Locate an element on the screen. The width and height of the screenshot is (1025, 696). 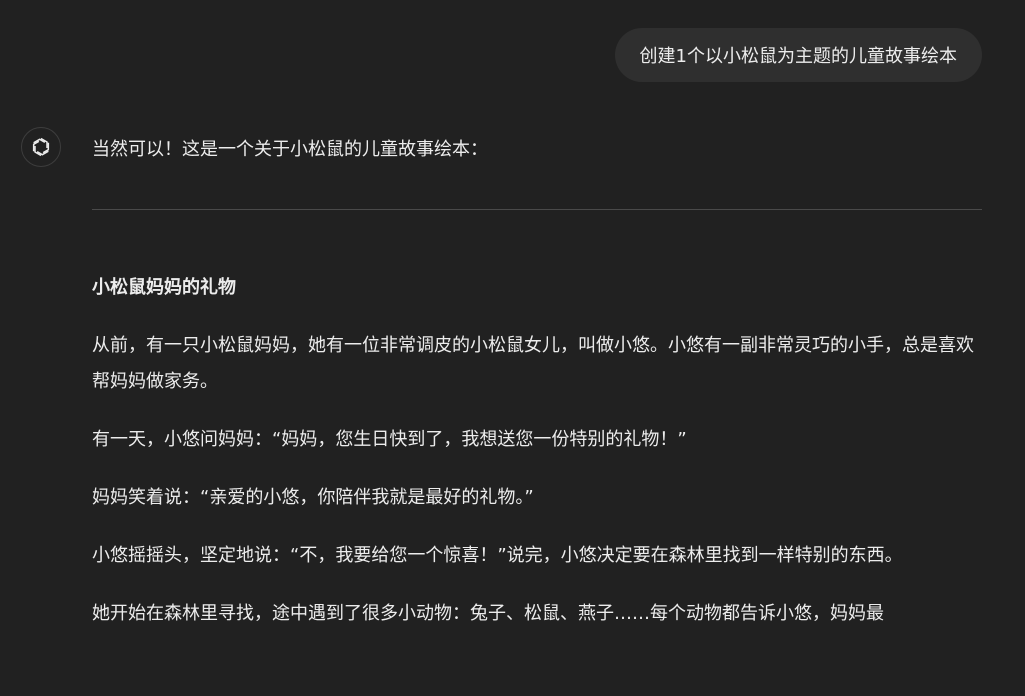
divider is located at coordinates (537, 209).